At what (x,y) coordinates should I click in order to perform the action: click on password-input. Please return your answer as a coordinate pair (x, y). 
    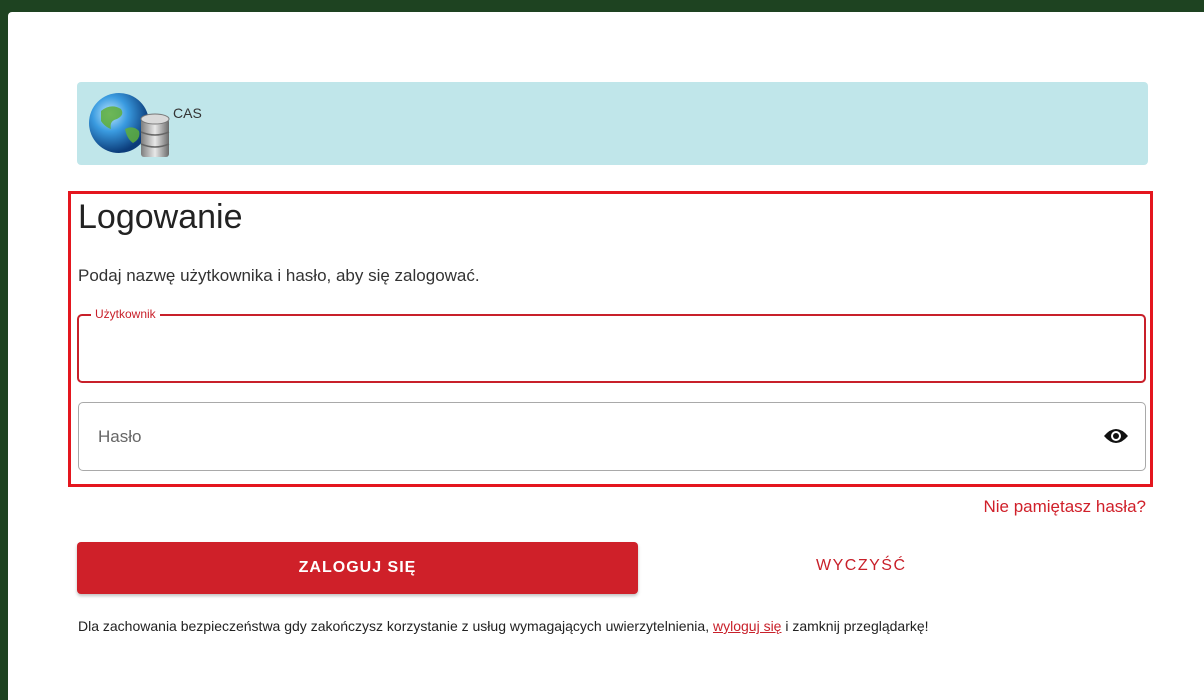
    Looking at the image, I should click on (612, 436).